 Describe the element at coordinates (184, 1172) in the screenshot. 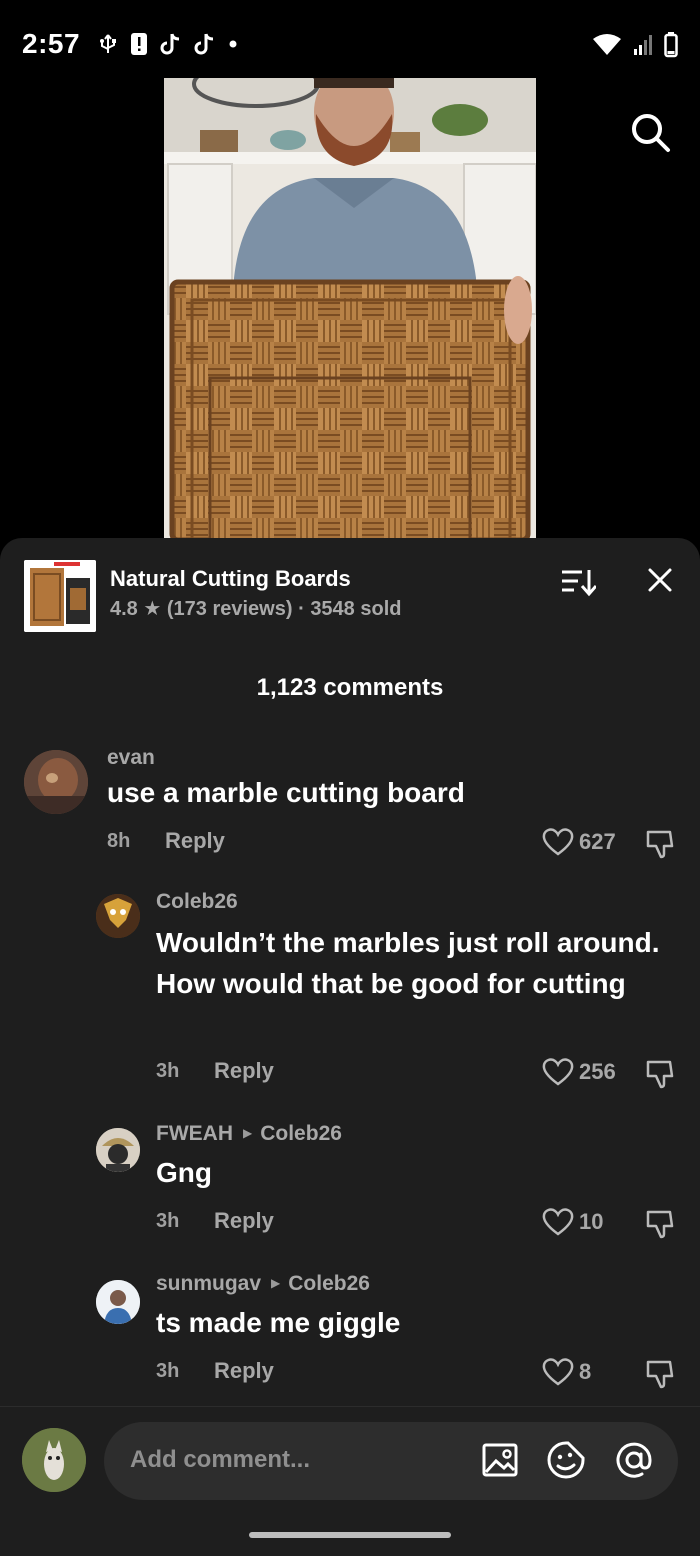

I see `comment-text: Gng` at that location.